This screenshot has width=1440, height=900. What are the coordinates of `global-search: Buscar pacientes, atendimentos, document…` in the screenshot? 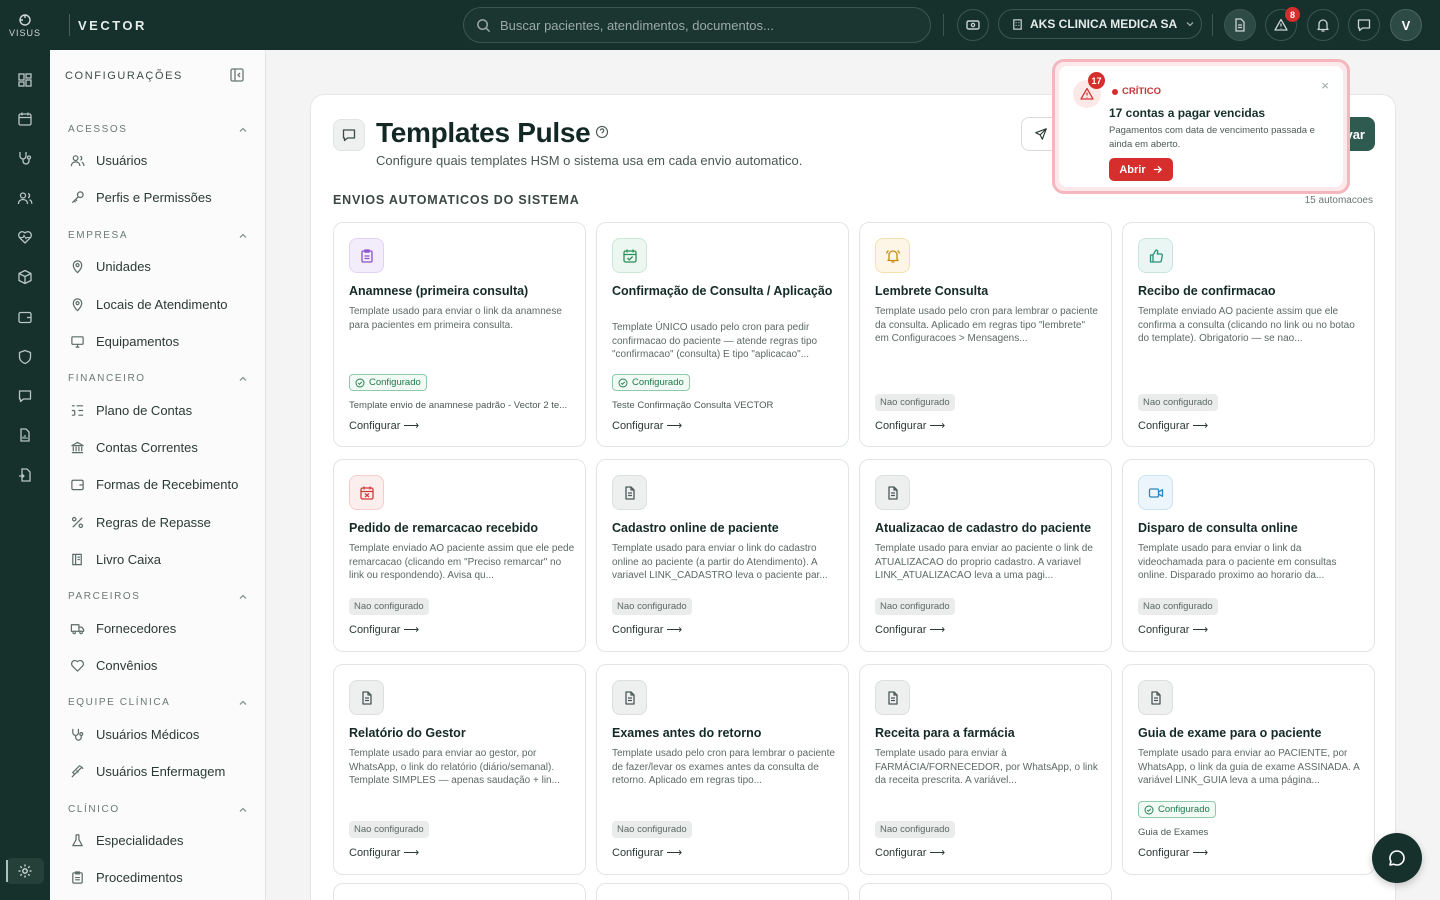 It's located at (697, 25).